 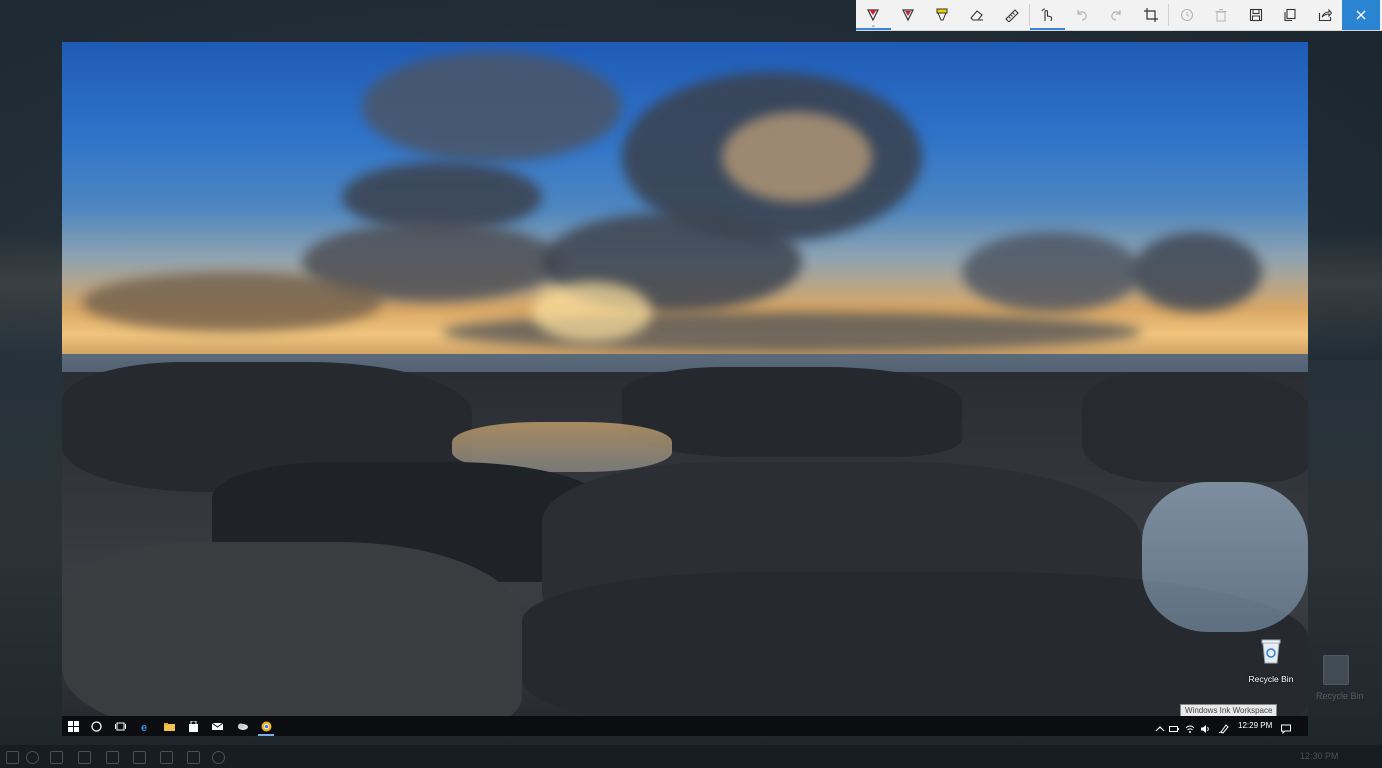 I want to click on background-taskbar: 12:30 PM, so click(x=691, y=756).